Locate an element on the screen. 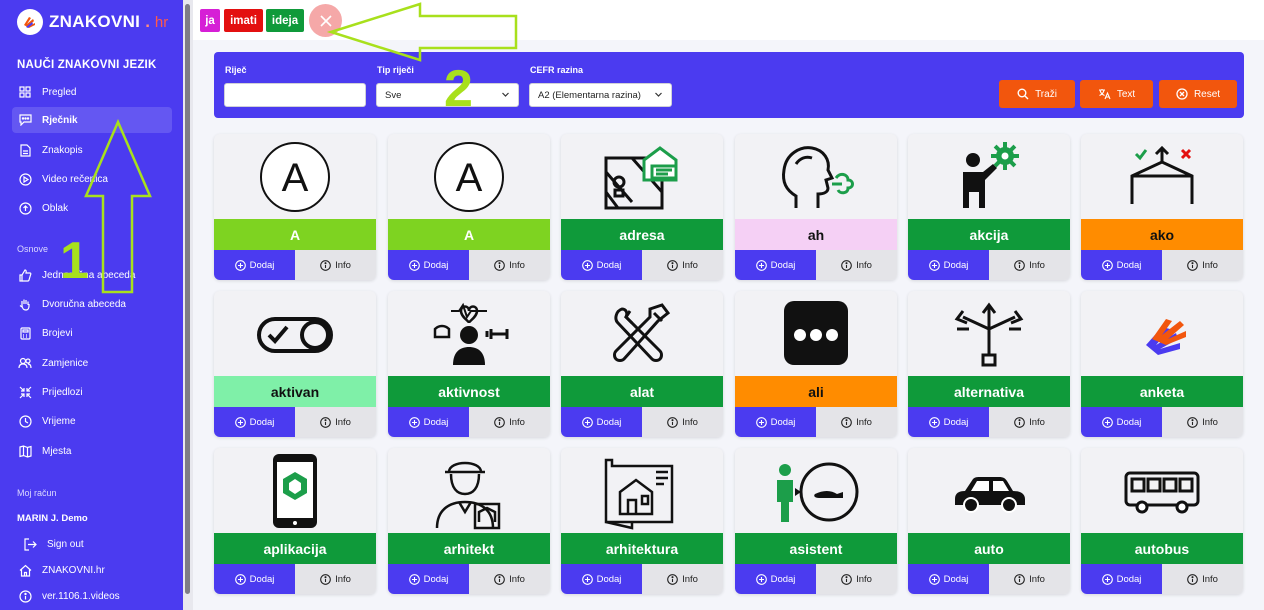  word-card: aktivnost Dodaj Info is located at coordinates (469, 364).